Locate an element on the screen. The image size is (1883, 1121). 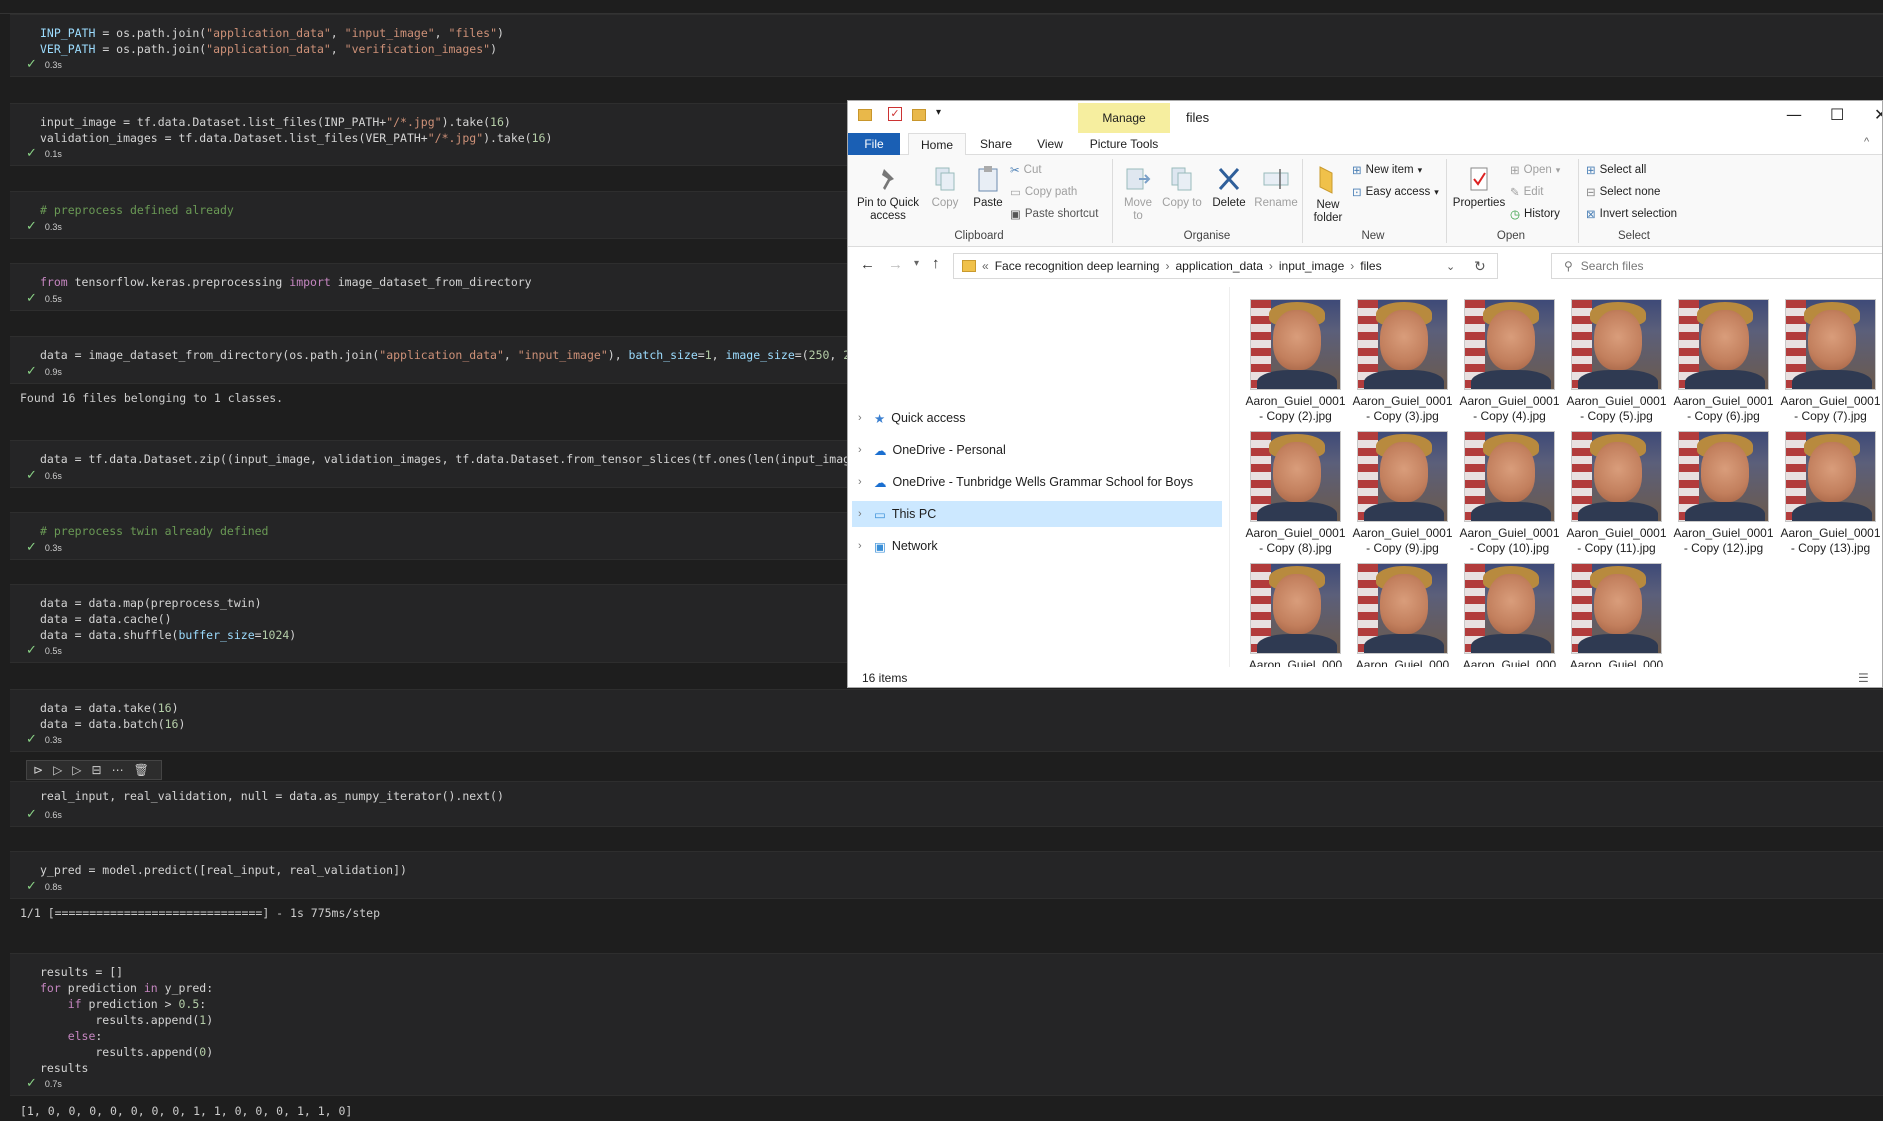
edit-button: ✎ Edit is located at coordinates (1526, 192).